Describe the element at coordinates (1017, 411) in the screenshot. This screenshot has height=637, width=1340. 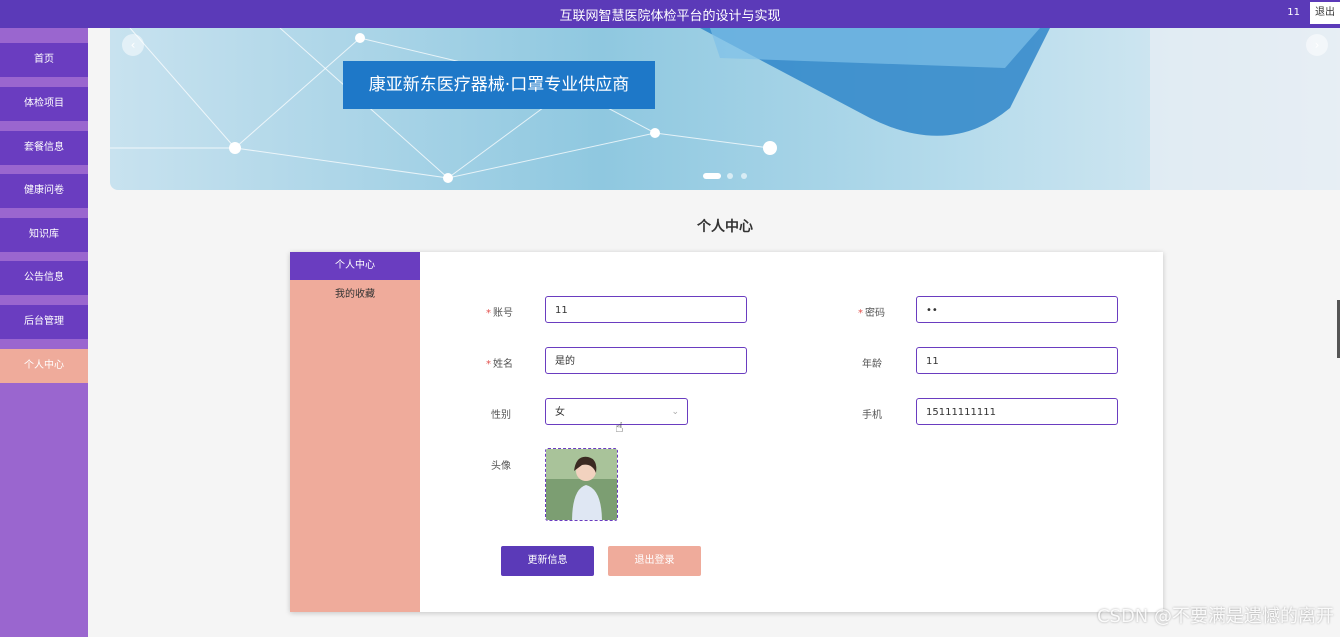
I see `phone-input: 15111111111` at that location.